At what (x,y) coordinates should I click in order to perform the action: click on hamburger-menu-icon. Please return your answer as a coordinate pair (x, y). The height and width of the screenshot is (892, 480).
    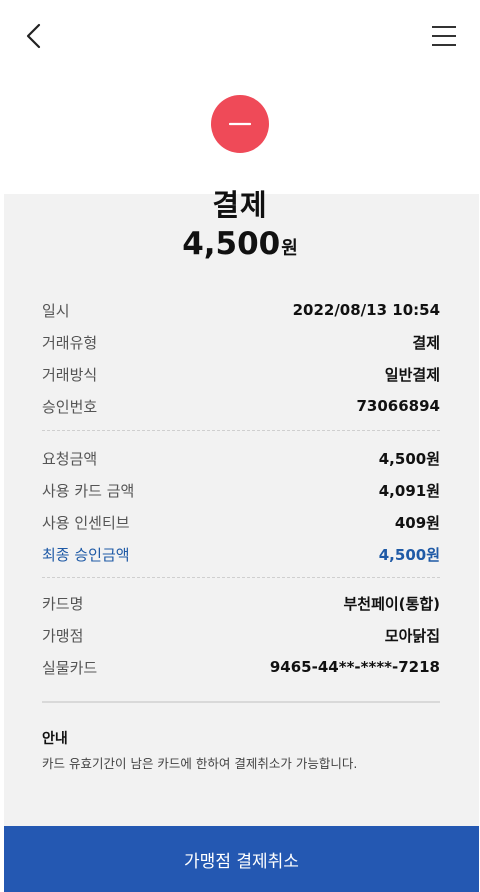
    Looking at the image, I should click on (444, 36).